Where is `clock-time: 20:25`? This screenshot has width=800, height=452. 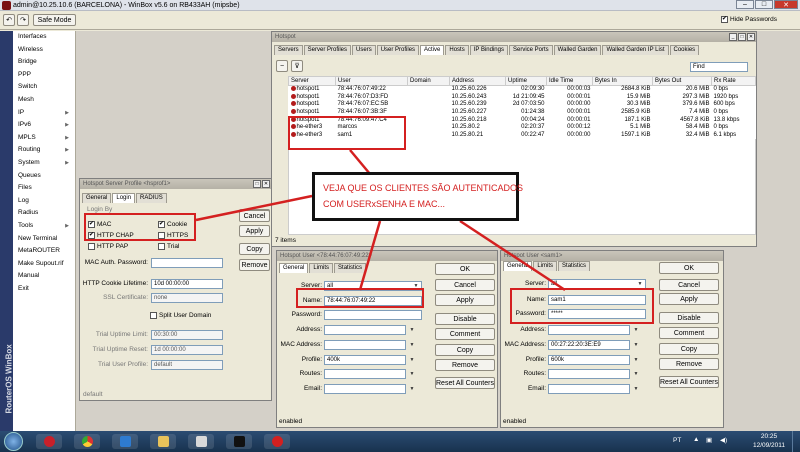
clock-time: 20:25 is located at coordinates (769, 436).